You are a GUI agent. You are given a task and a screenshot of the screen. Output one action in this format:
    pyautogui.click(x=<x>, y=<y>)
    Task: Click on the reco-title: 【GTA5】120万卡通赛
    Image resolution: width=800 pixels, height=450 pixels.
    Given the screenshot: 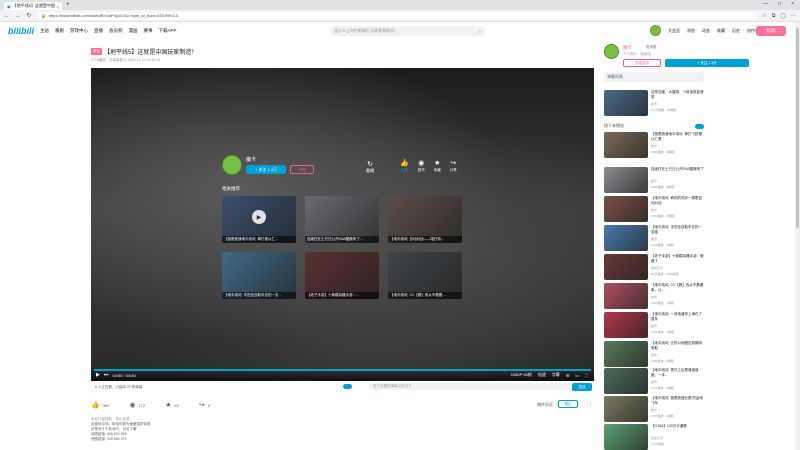 What is the action you would take?
    pyautogui.click(x=669, y=426)
    